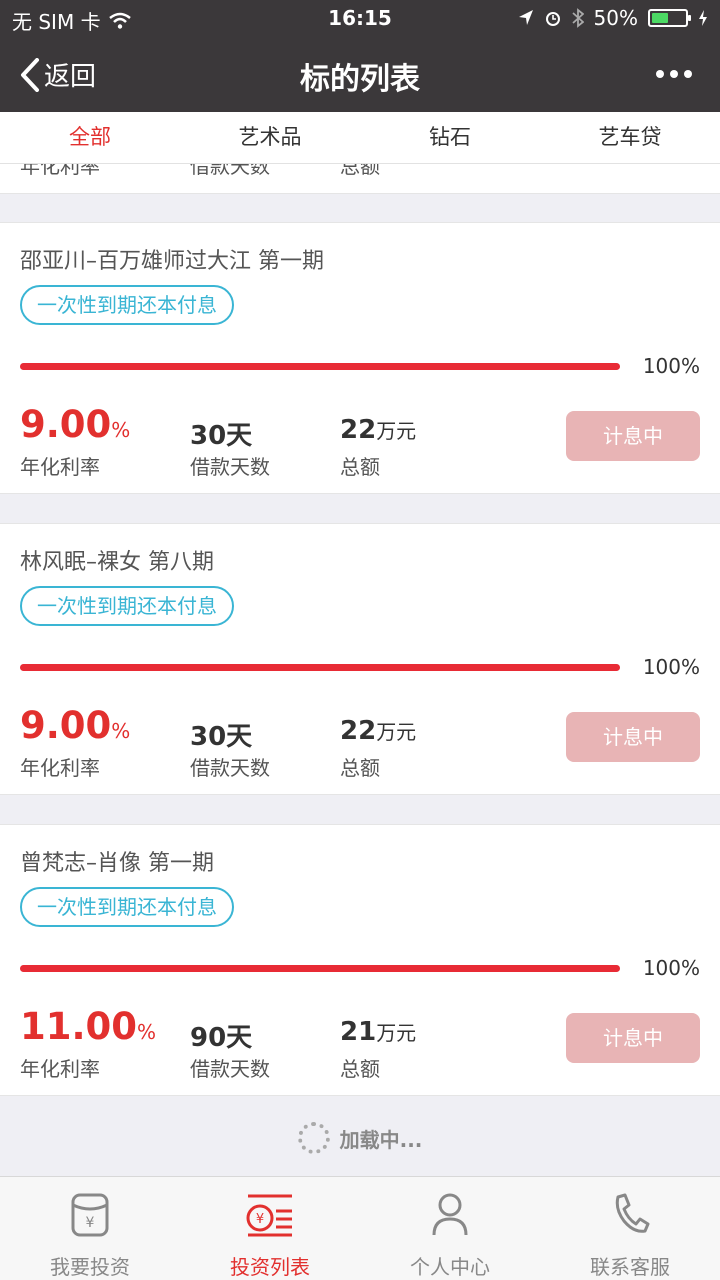 The height and width of the screenshot is (1280, 720). I want to click on partial-amount-label: 总额, so click(360, 171).